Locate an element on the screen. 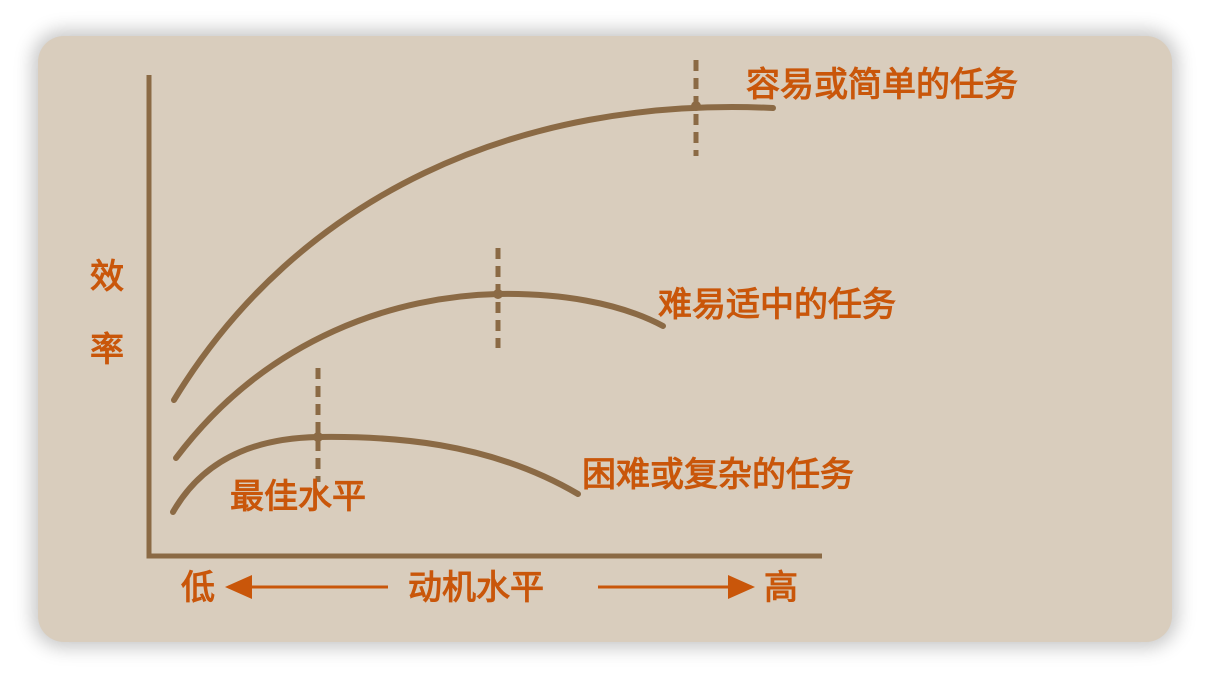 Image resolution: width=1210 pixels, height=680 pixels. curve-label-difficult: 困难或复杂的任务 is located at coordinates (718, 475).